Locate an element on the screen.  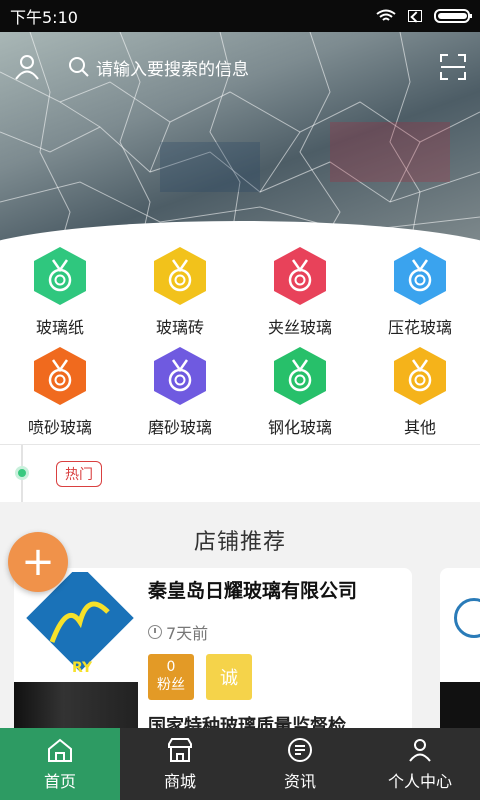
category-item: 玻璃纸 is located at coordinates (60, 294).